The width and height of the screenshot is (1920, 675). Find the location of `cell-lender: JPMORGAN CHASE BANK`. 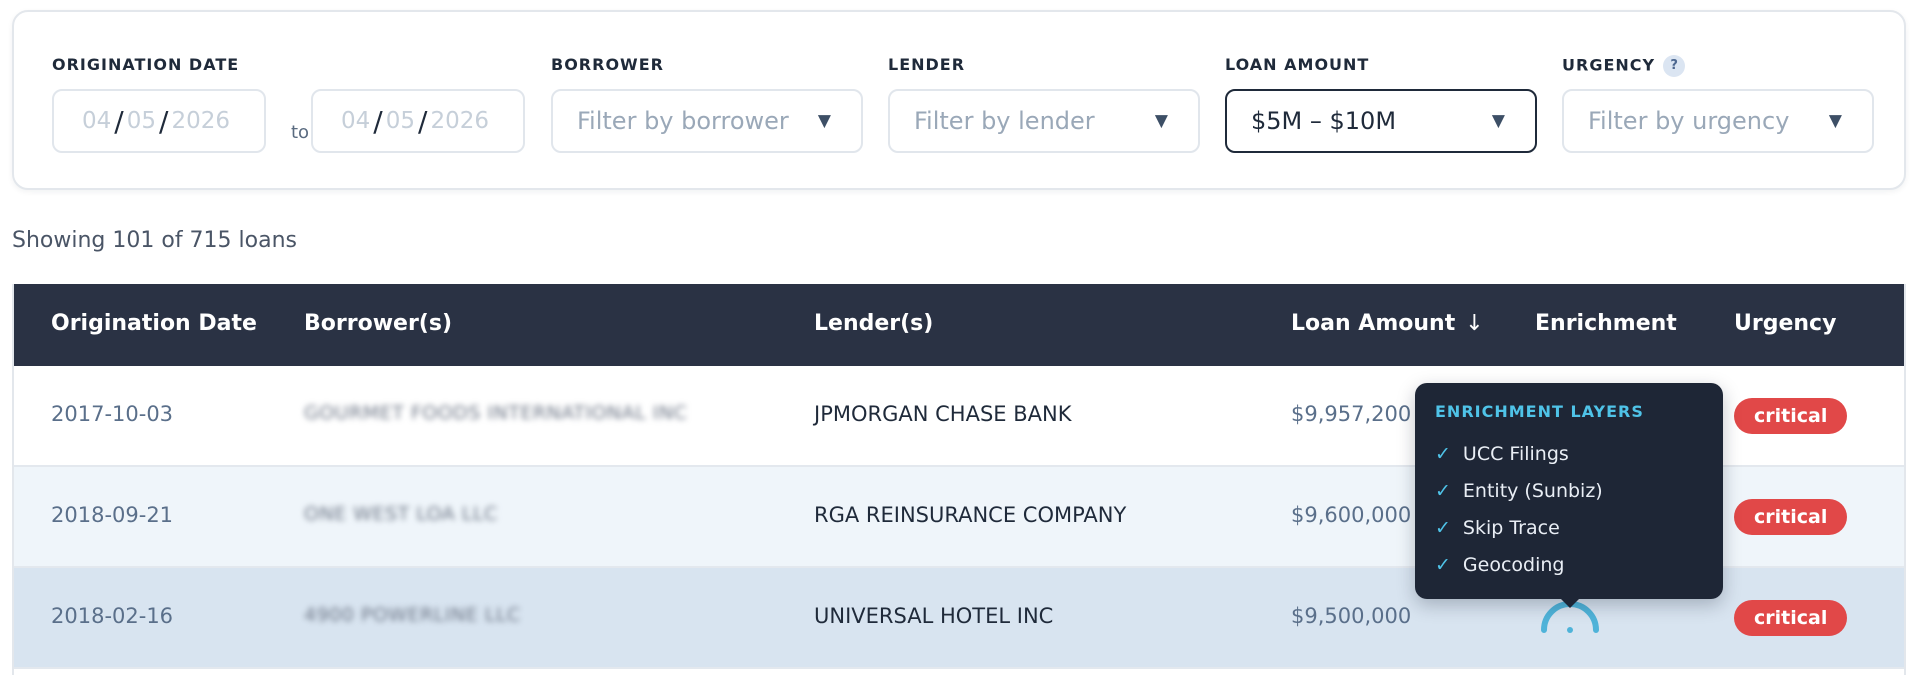

cell-lender: JPMORGAN CHASE BANK is located at coordinates (943, 414).